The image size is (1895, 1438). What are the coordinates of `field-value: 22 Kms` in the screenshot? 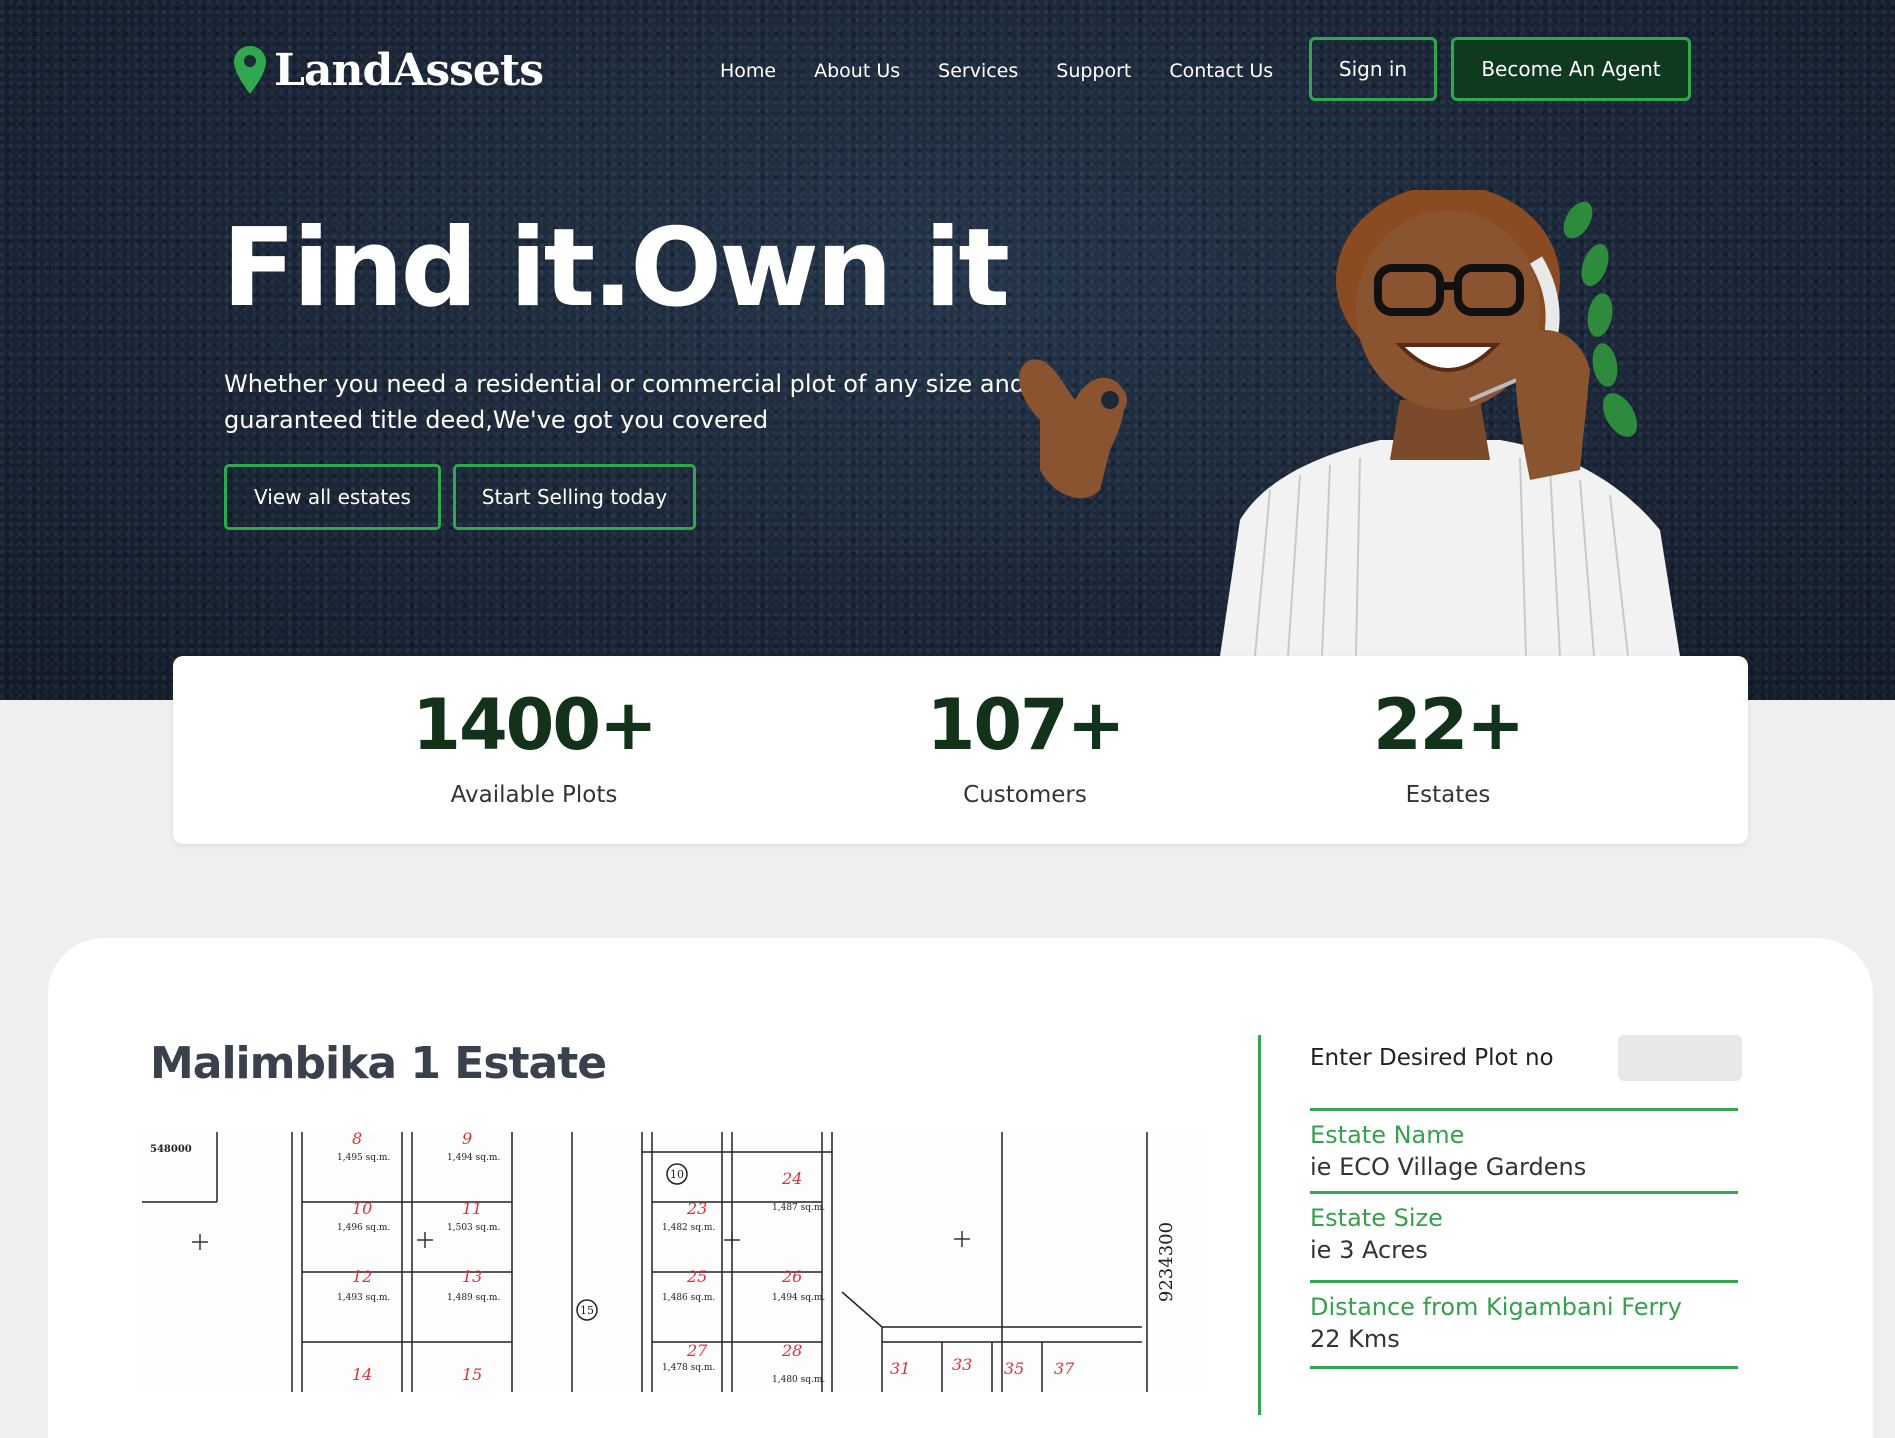 It's located at (1355, 1339).